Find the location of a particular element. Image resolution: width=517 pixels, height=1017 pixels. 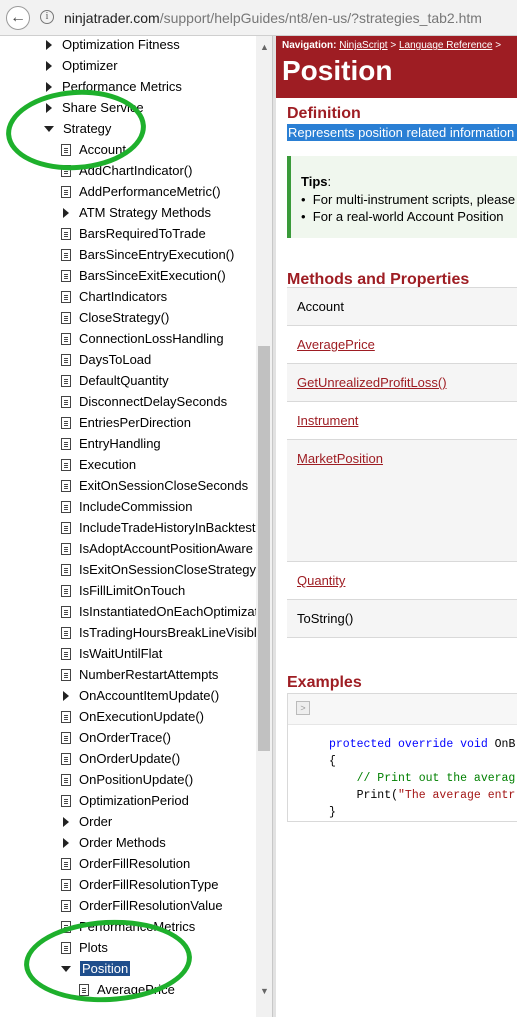

toc-scrollbar: ▲ ▼ is located at coordinates (264, 526).